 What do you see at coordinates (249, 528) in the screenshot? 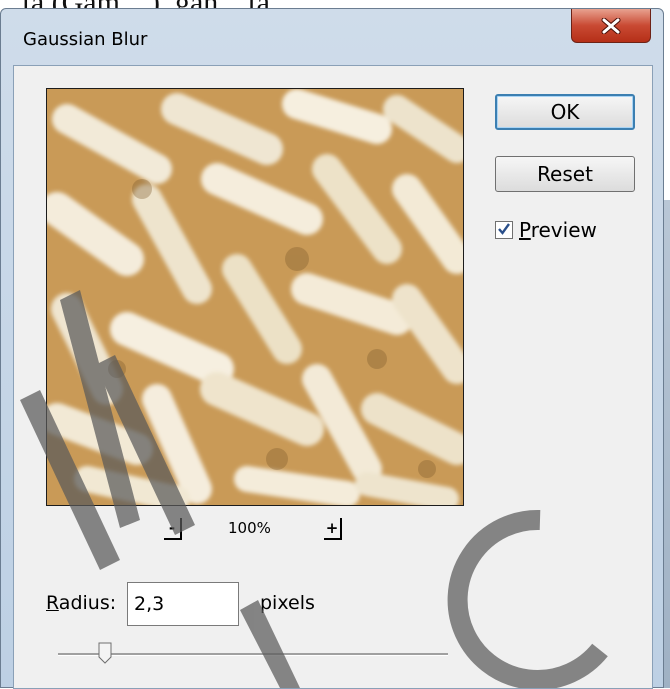
I see `zoom-level: 100%` at bounding box center [249, 528].